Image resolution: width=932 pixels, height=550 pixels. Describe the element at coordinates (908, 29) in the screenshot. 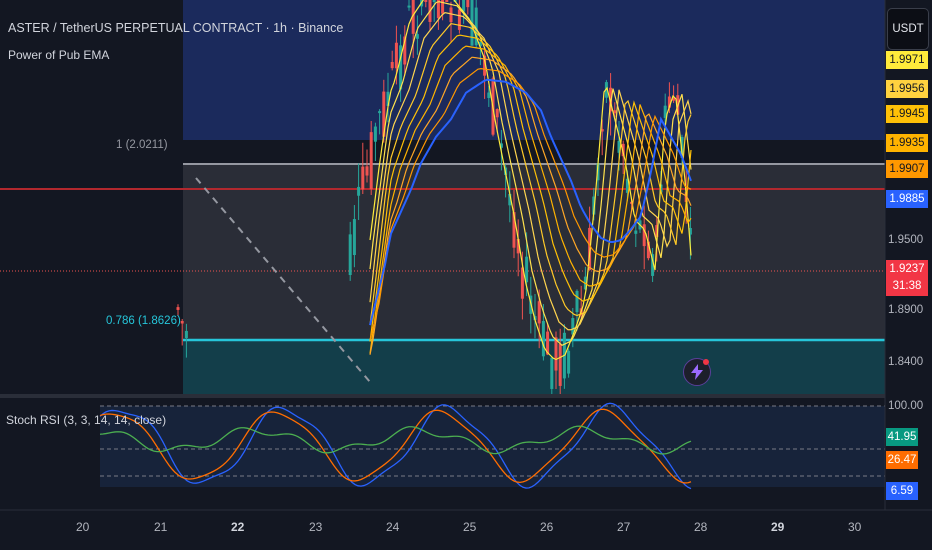

I see `currency-button: USDT` at that location.